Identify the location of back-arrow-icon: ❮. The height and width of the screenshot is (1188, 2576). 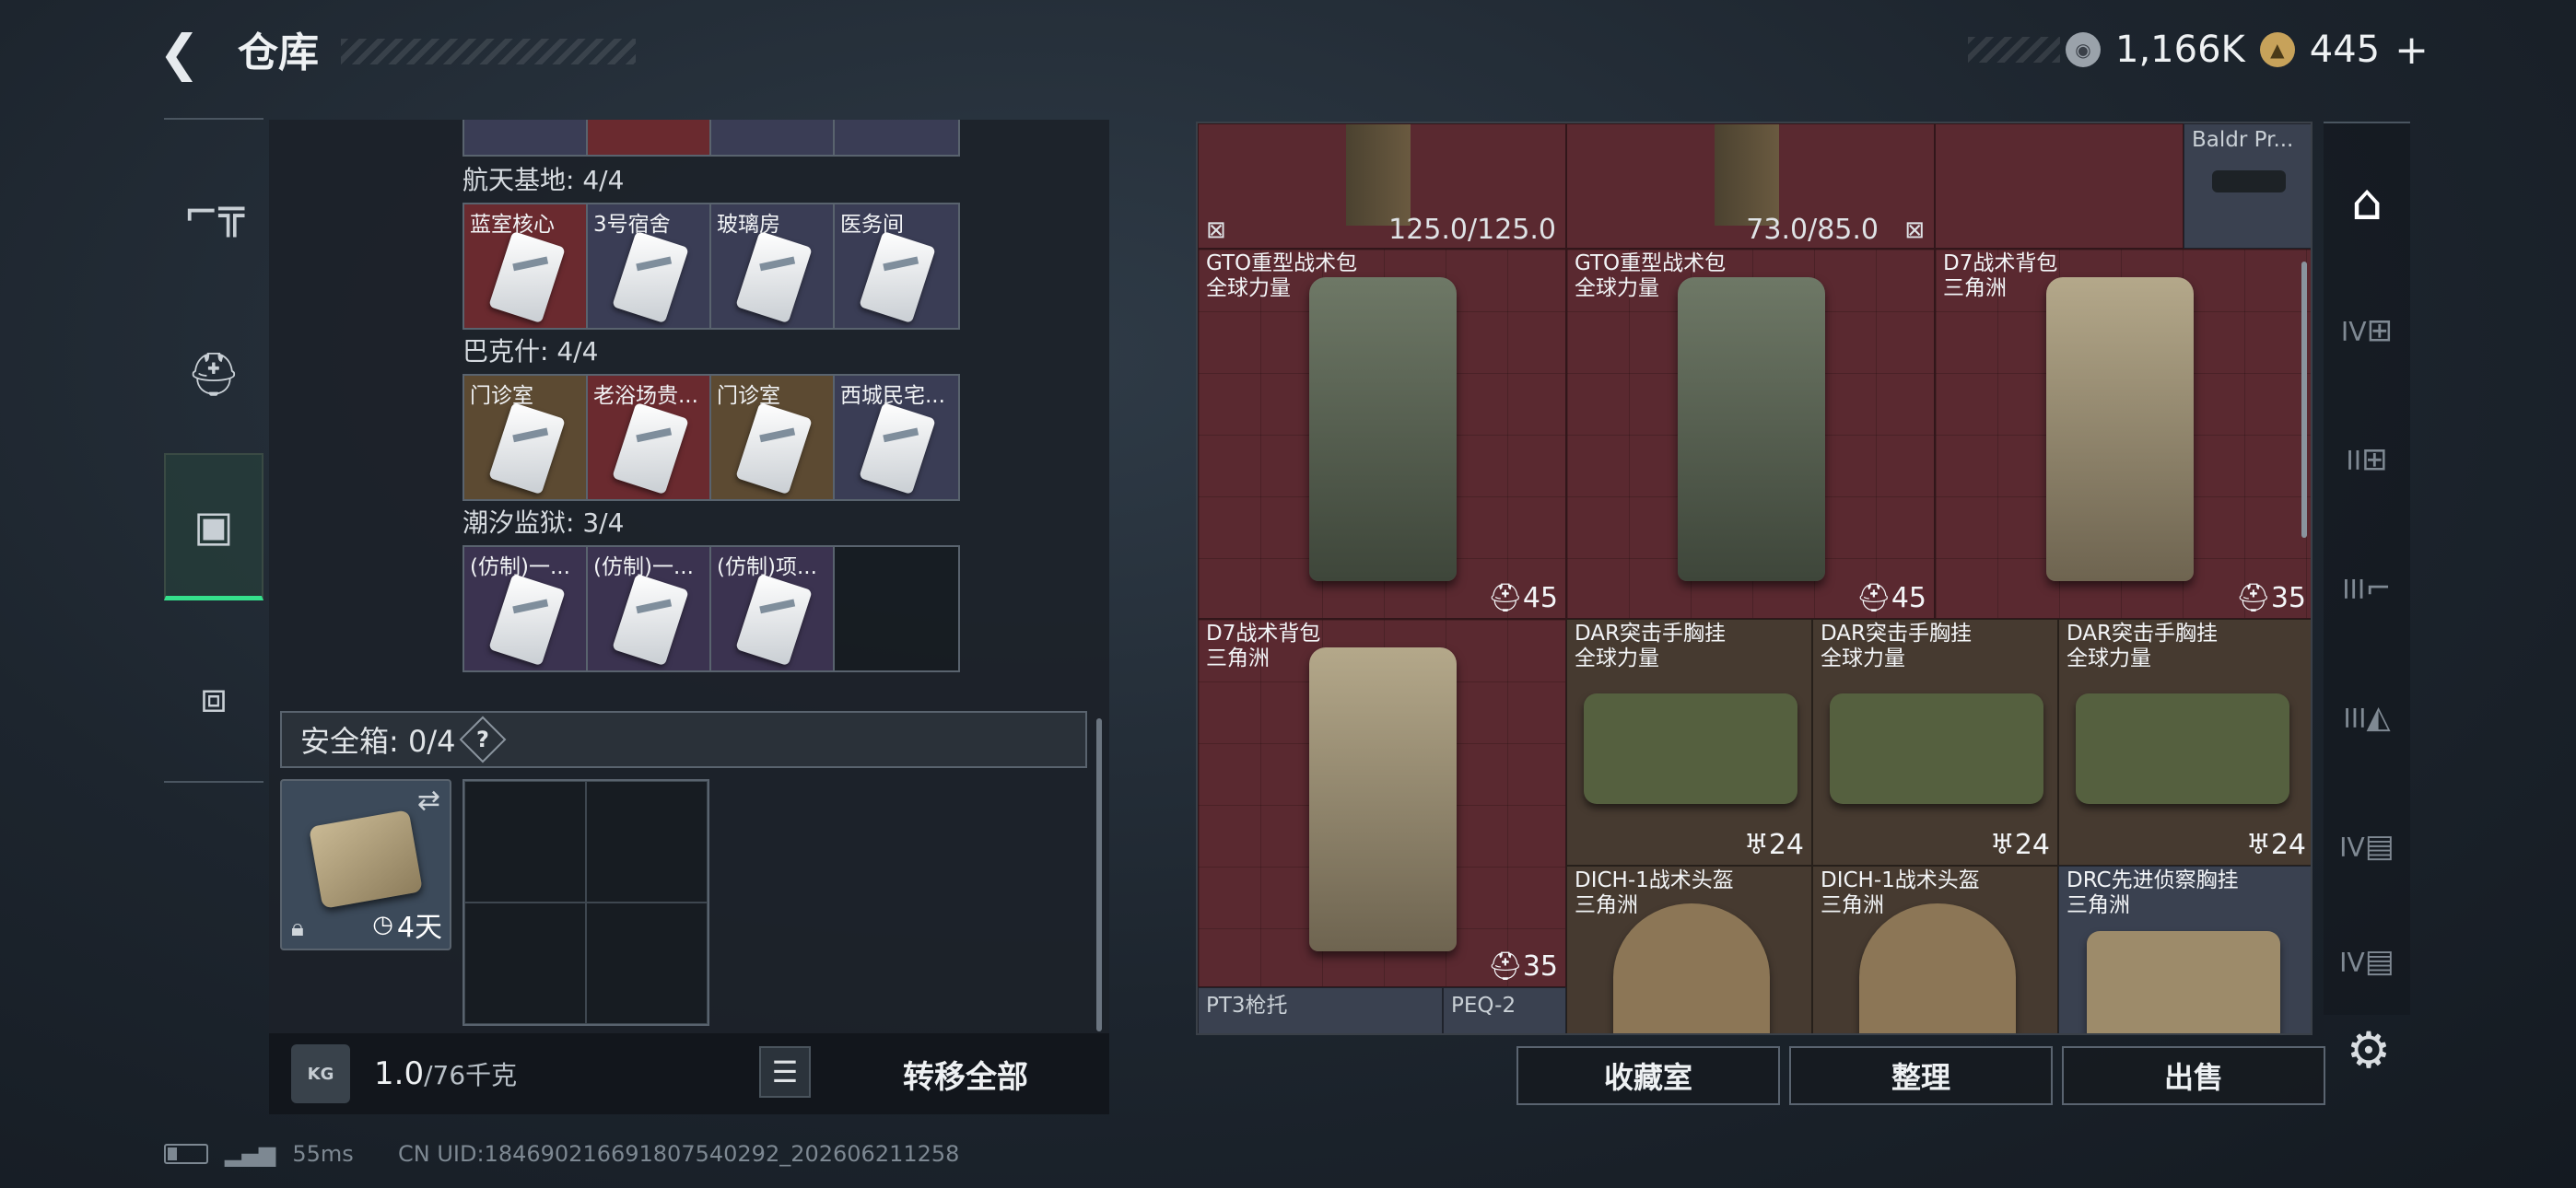
(184, 53).